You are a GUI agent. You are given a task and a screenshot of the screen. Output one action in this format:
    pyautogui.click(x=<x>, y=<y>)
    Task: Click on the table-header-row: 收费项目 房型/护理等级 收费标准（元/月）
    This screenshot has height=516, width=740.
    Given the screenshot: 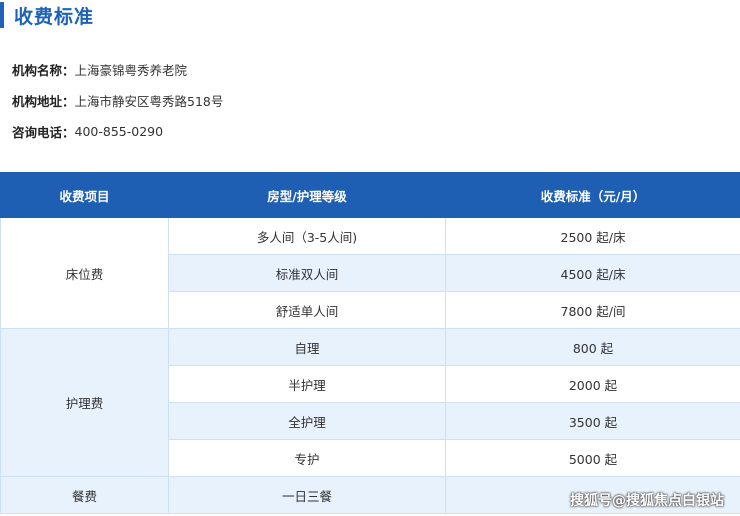 What is the action you would take?
    pyautogui.click(x=370, y=195)
    